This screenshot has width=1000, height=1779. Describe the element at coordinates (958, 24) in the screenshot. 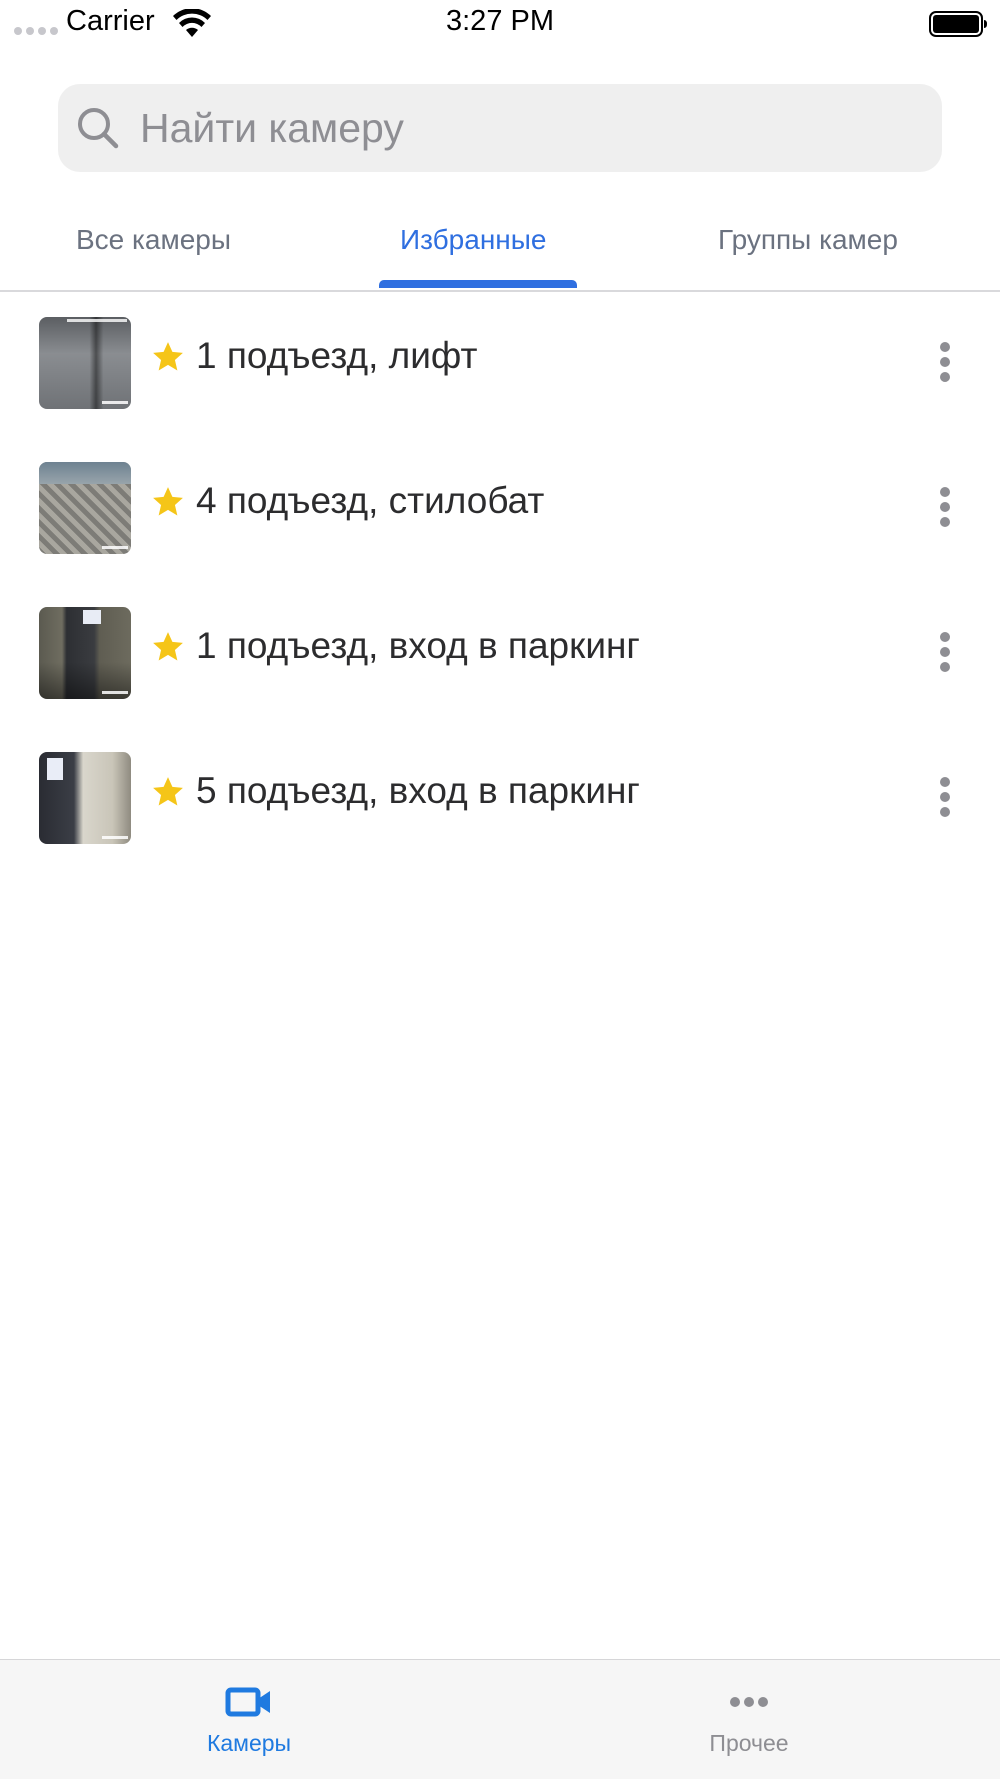

I see `battery-icon` at that location.